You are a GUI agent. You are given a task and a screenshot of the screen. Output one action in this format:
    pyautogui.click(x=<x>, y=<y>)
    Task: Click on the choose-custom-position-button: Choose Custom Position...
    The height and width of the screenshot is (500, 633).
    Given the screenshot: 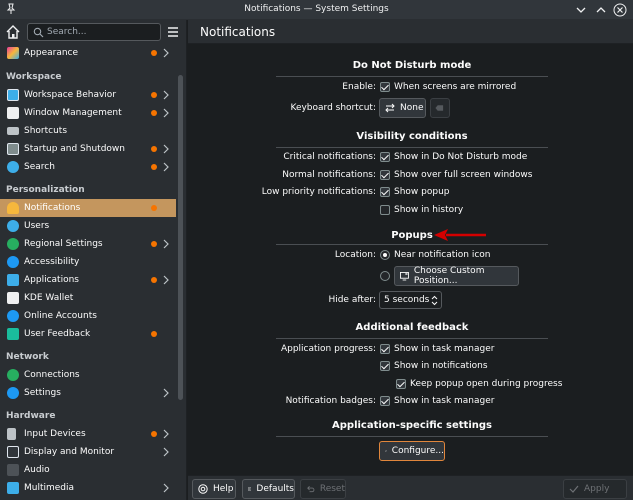 What is the action you would take?
    pyautogui.click(x=456, y=276)
    